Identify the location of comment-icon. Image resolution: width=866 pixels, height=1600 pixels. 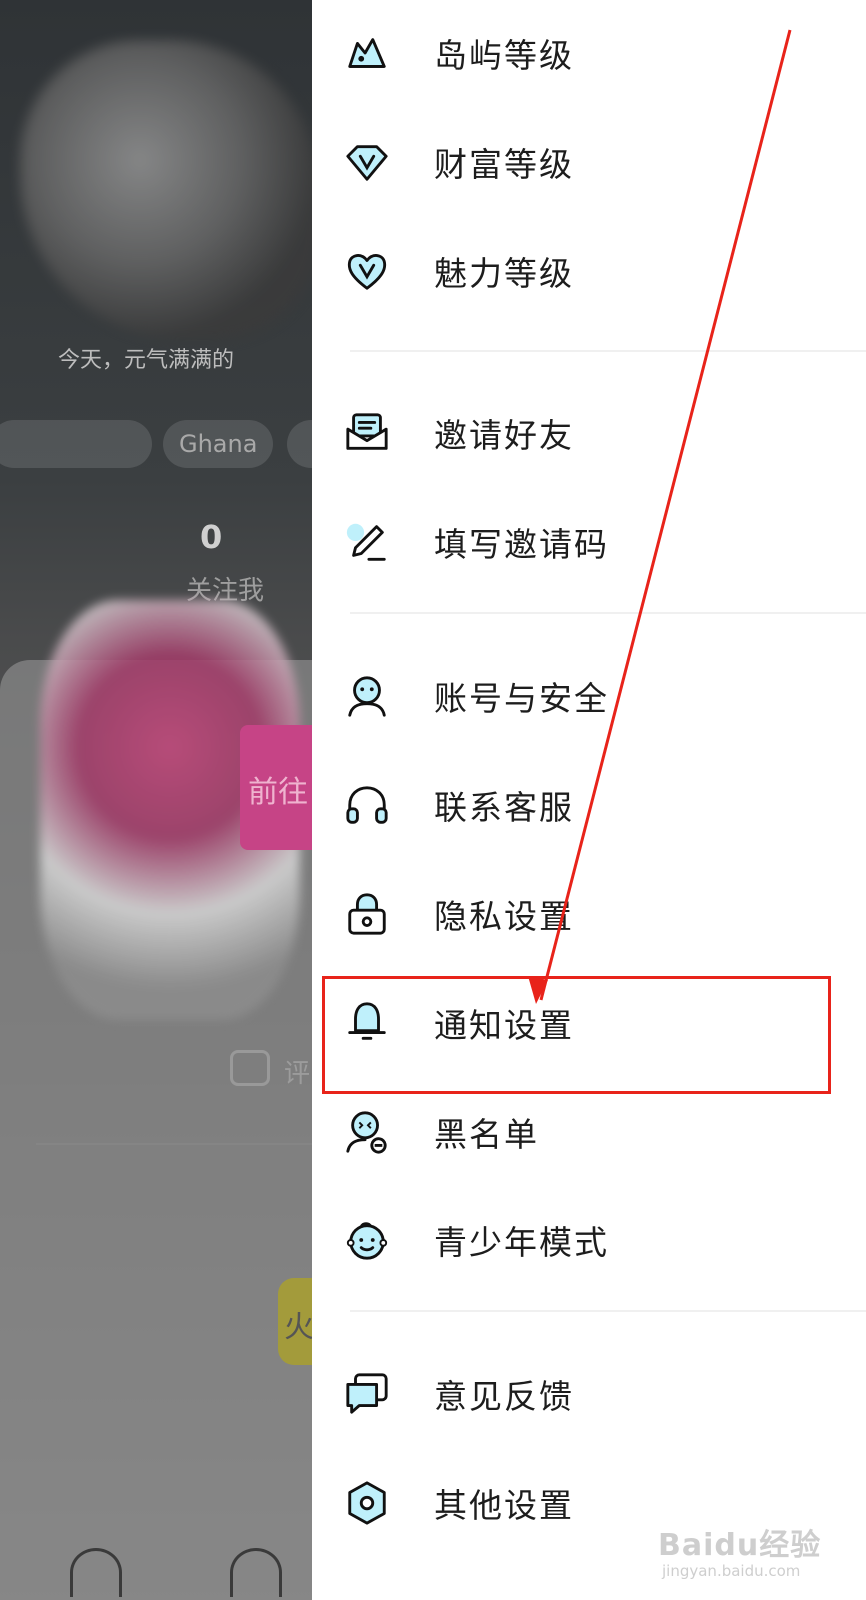
(250, 1068).